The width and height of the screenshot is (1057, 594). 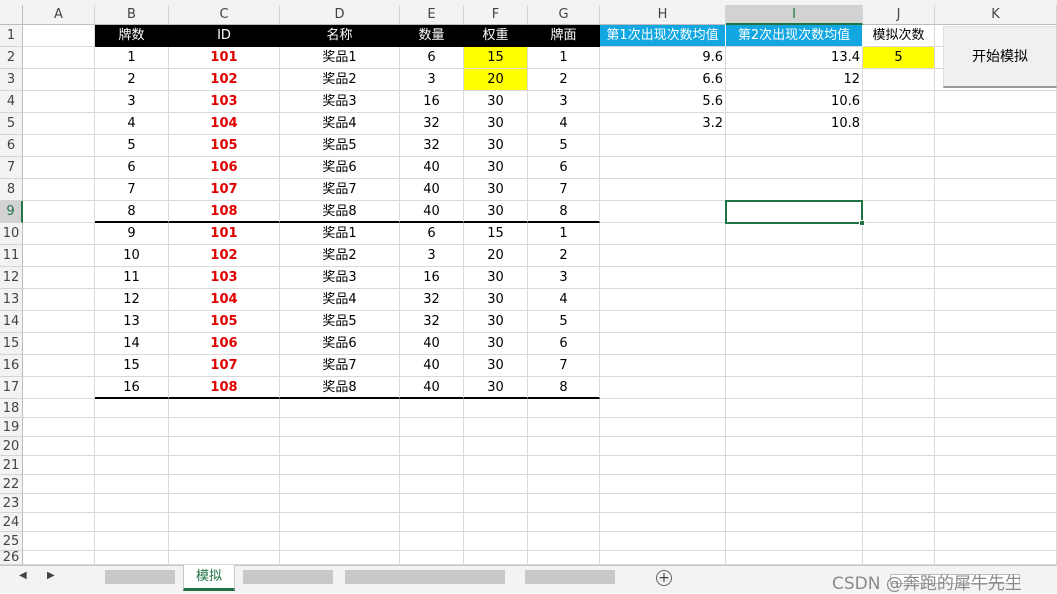 I want to click on cell-j21, so click(x=899, y=465).